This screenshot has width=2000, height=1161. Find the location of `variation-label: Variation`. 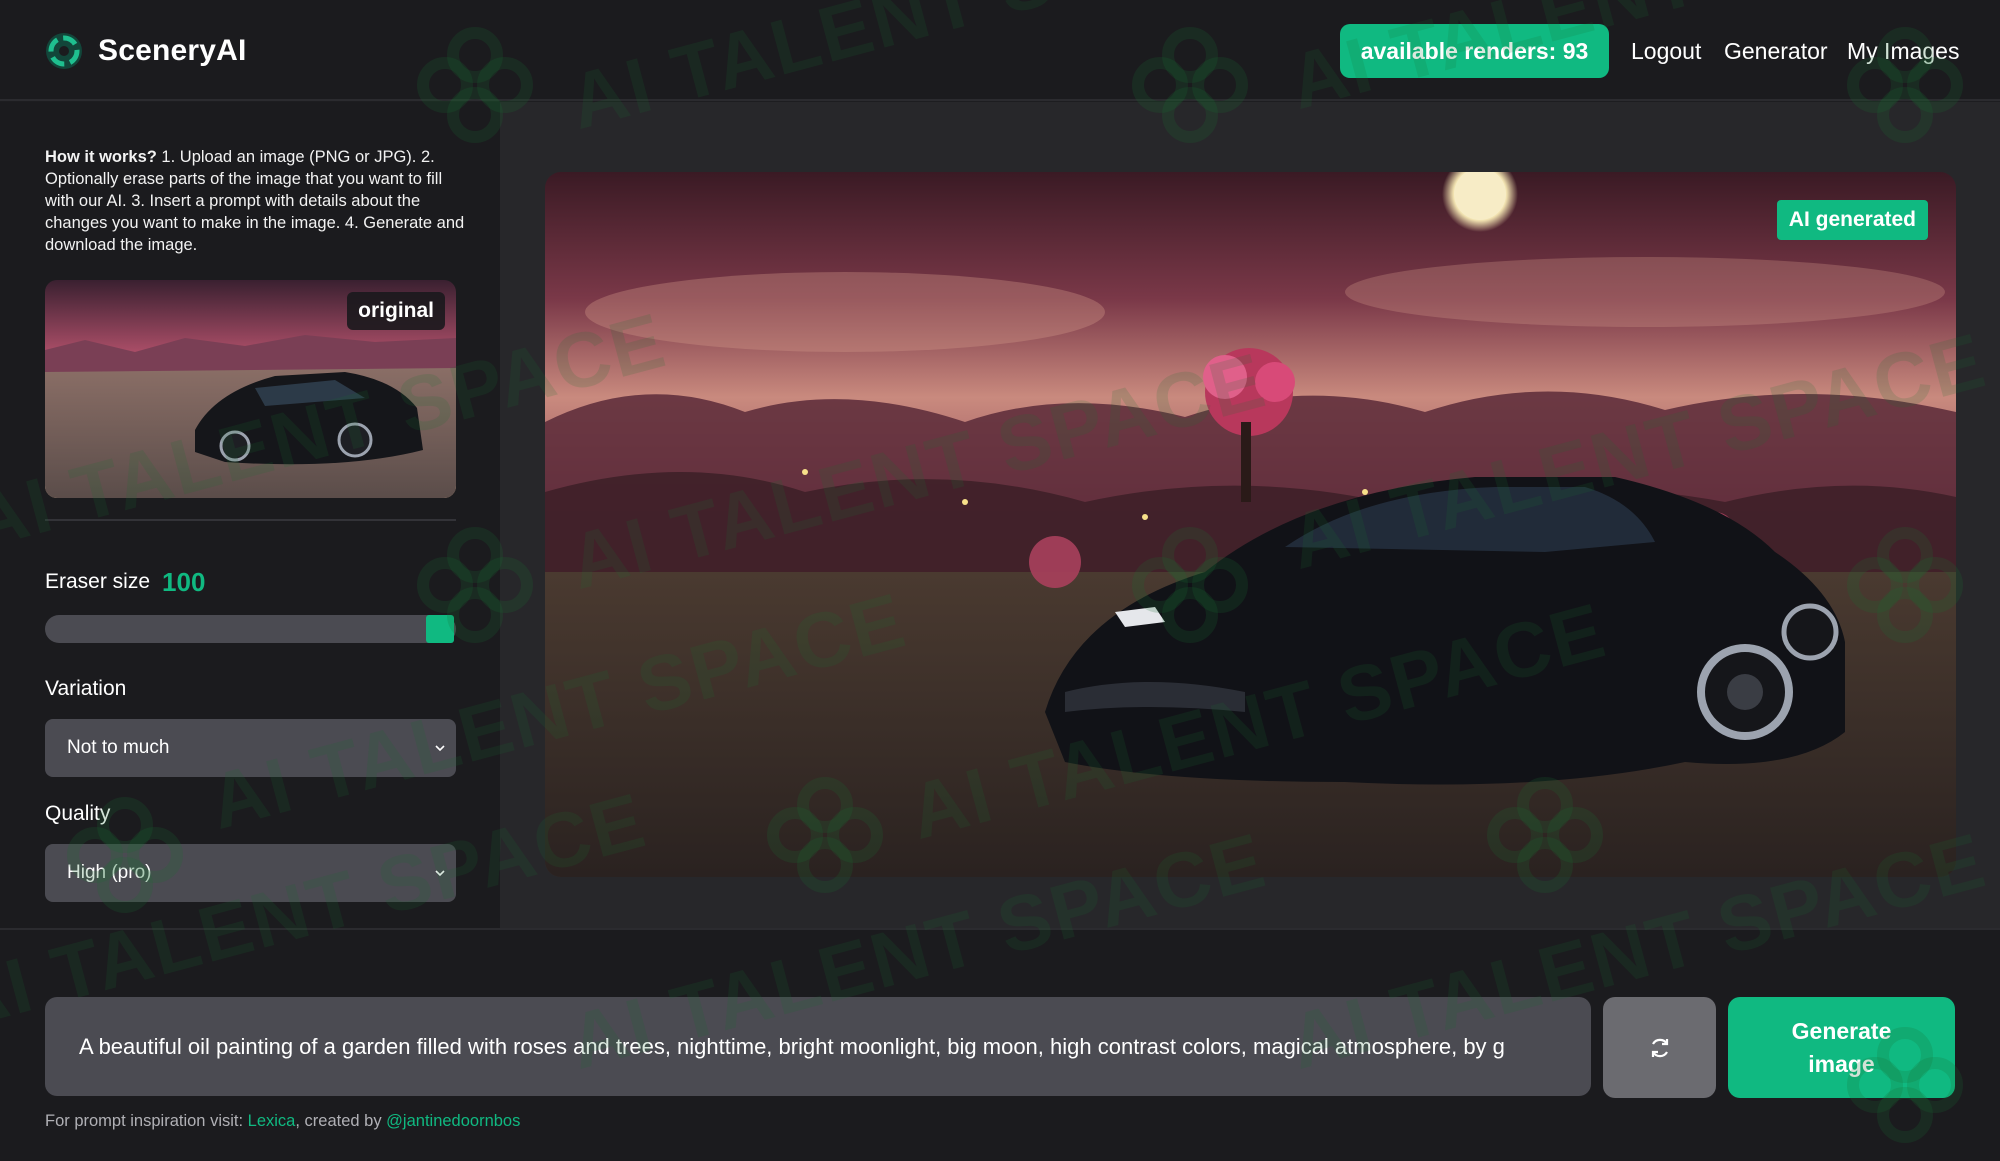

variation-label: Variation is located at coordinates (86, 688).